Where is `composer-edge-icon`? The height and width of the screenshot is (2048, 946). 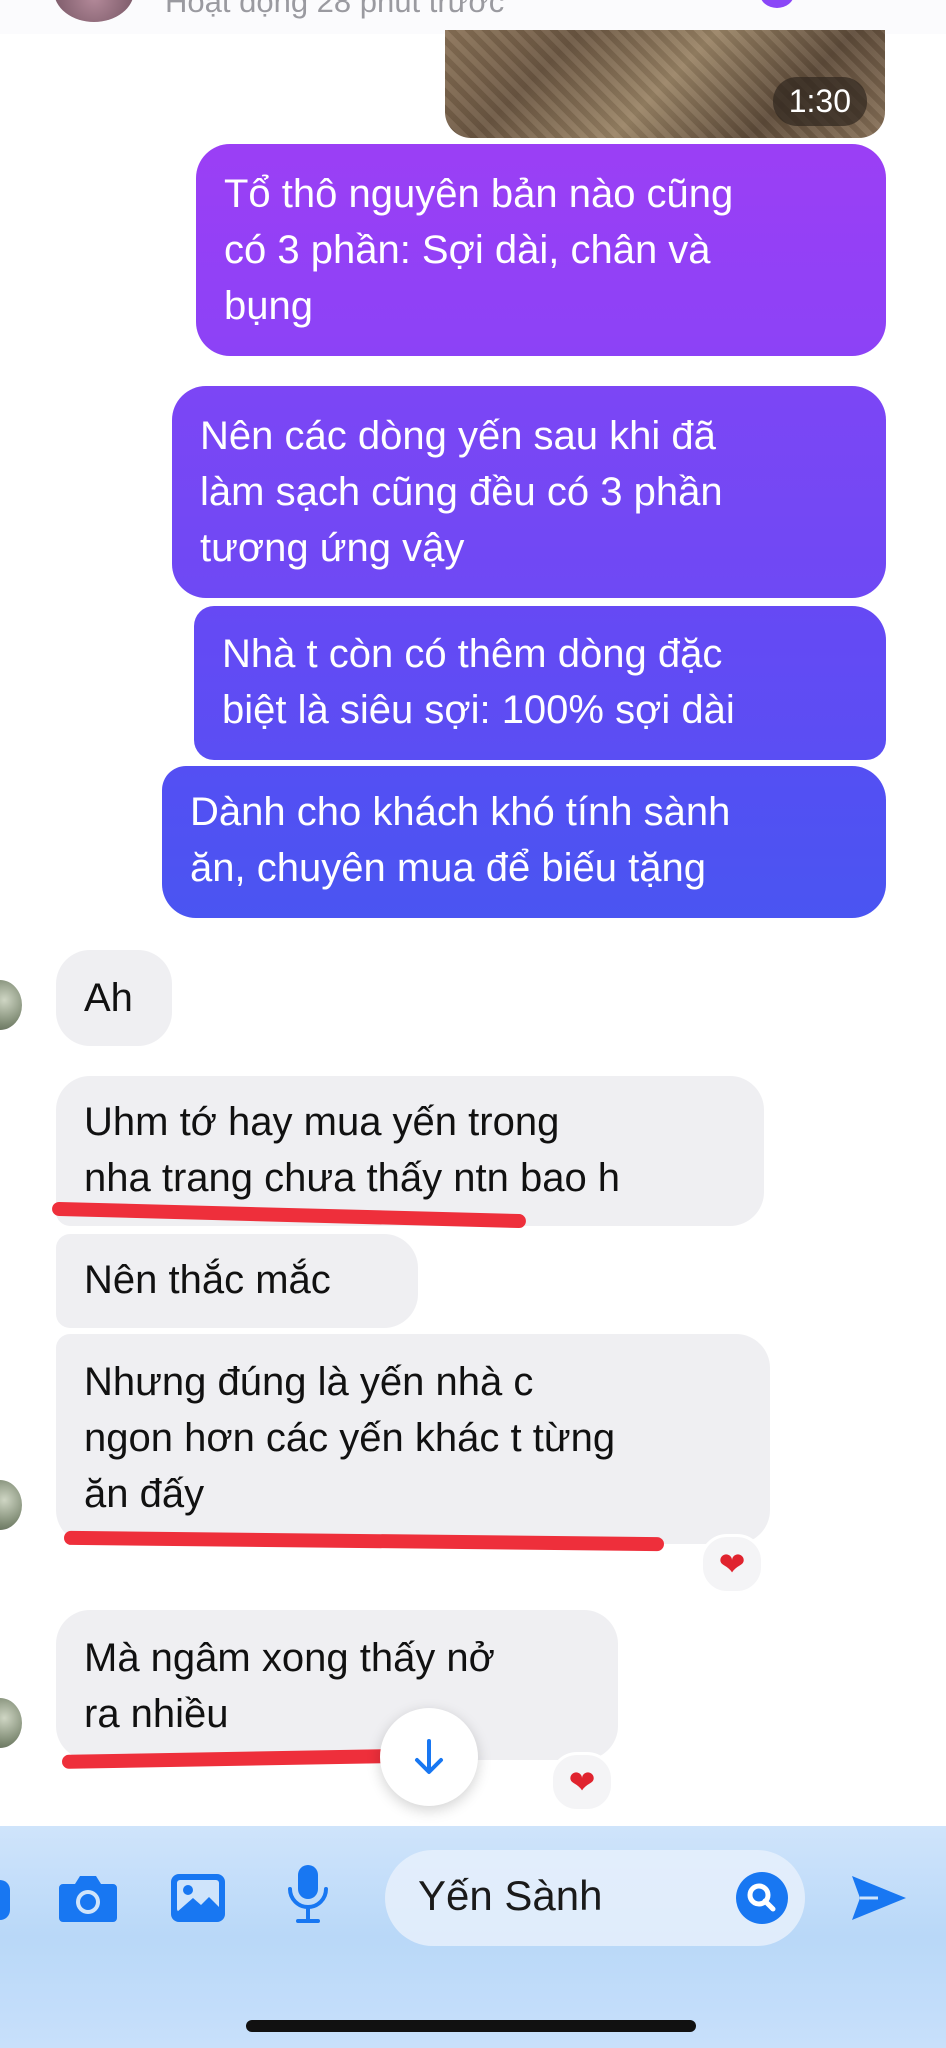
composer-edge-icon is located at coordinates (5, 1900).